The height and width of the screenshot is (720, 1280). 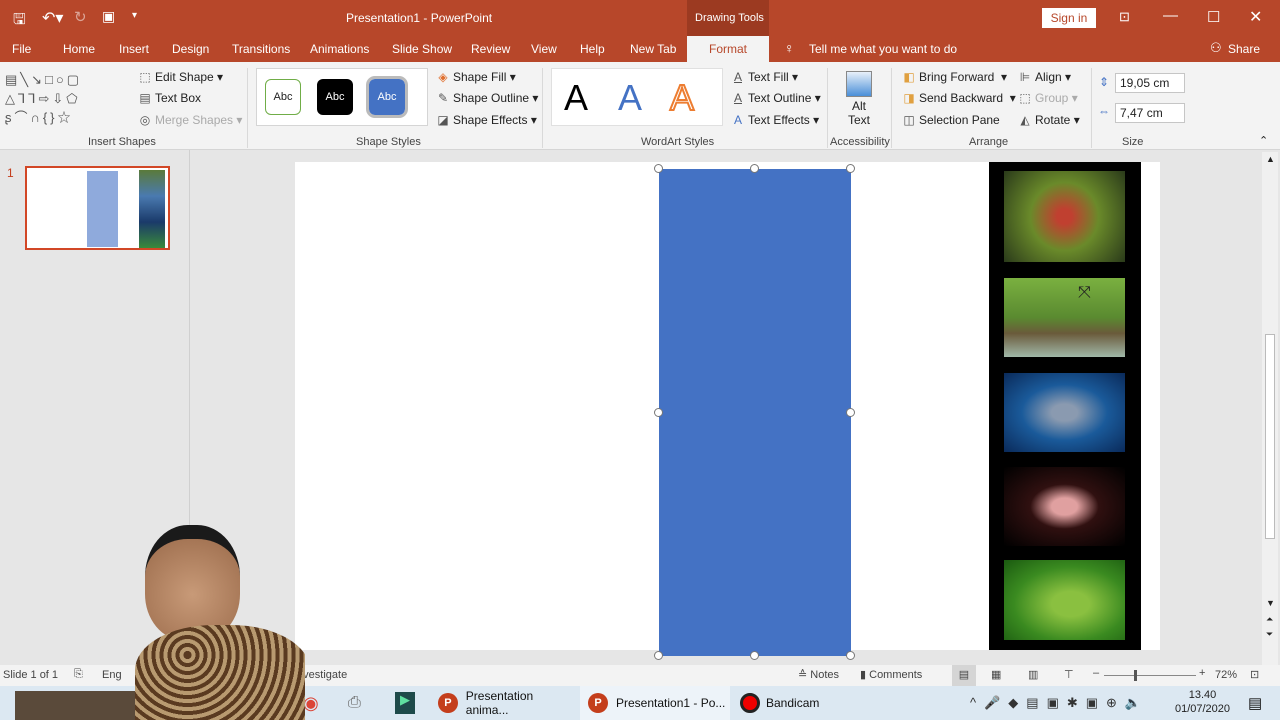 I want to click on save-icon: 🖫, so click(x=19, y=21).